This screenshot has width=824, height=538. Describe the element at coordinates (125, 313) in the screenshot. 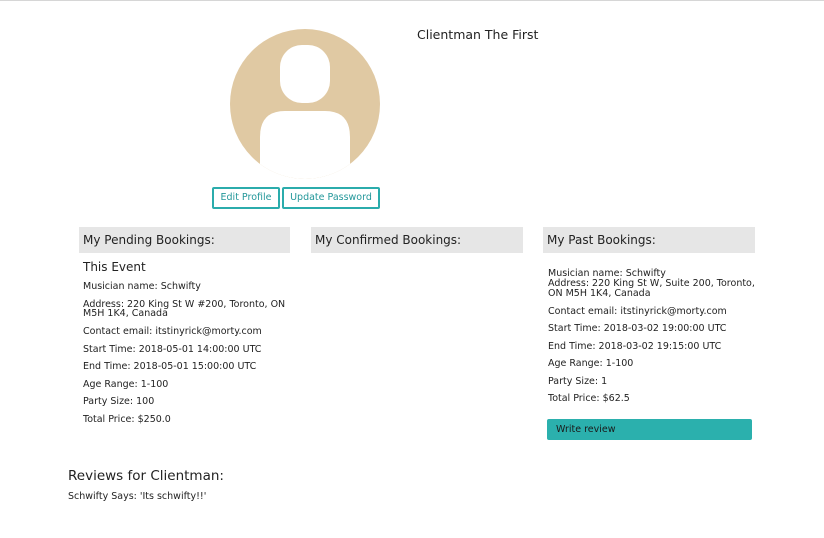

I see `pending-address-line-2: M5H 1K4, Canada` at that location.